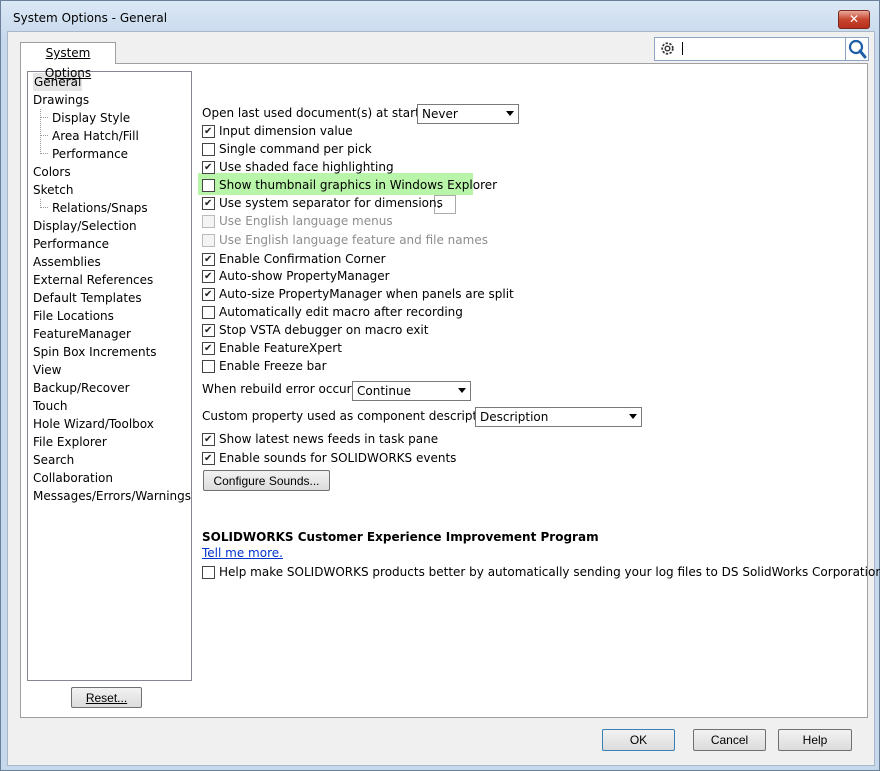 The width and height of the screenshot is (880, 771). What do you see at coordinates (95, 136) in the screenshot?
I see `nav-item-area-hatch-fill: Area Hatch/Fill` at bounding box center [95, 136].